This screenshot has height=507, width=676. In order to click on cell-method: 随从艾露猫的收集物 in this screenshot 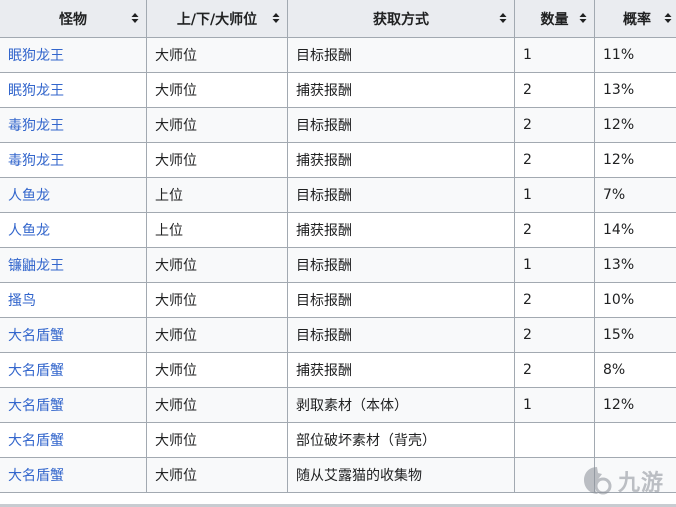, I will do `click(401, 475)`.